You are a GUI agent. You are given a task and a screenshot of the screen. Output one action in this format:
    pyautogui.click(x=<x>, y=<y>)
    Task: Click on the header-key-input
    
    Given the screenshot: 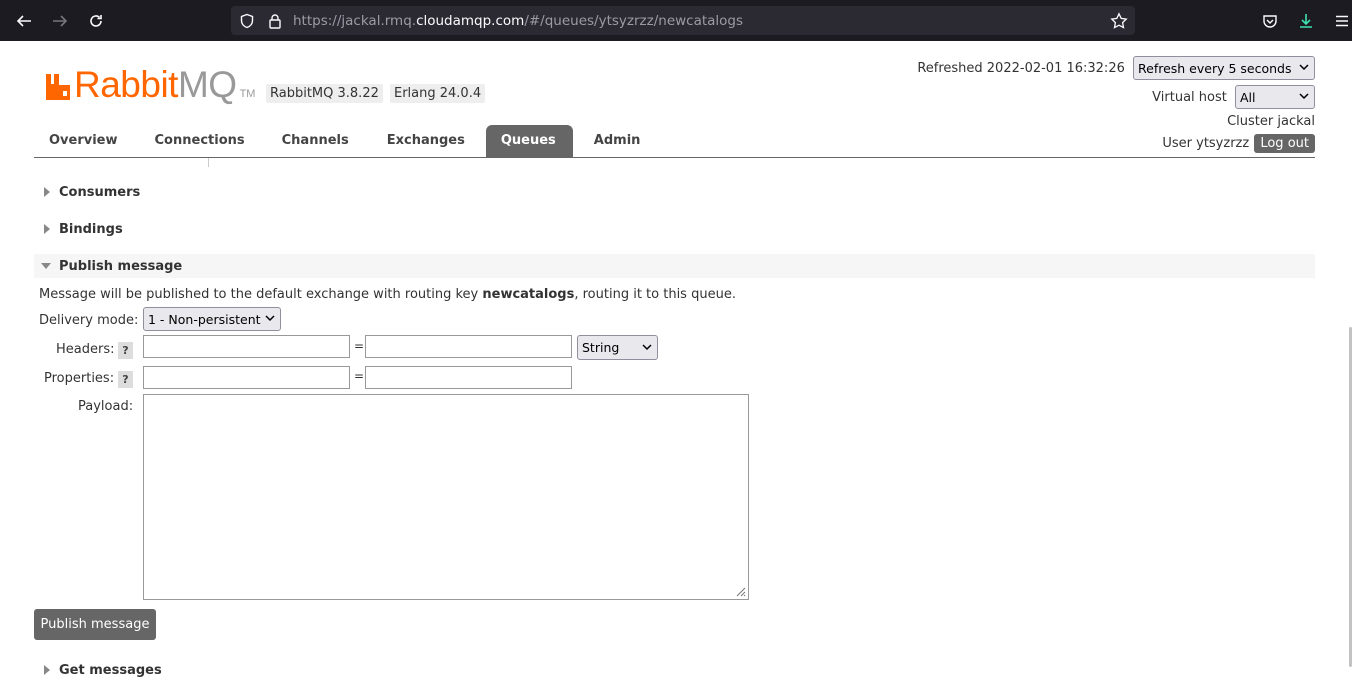 What is the action you would take?
    pyautogui.click(x=246, y=346)
    